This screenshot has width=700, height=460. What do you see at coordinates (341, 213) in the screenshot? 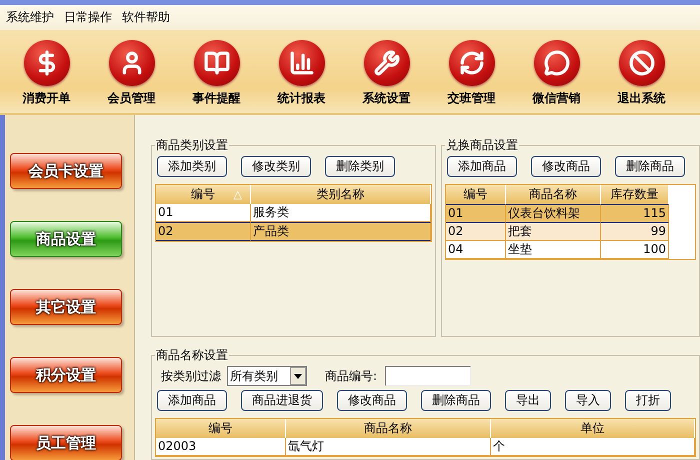
I see `table-cell: 服务类` at bounding box center [341, 213].